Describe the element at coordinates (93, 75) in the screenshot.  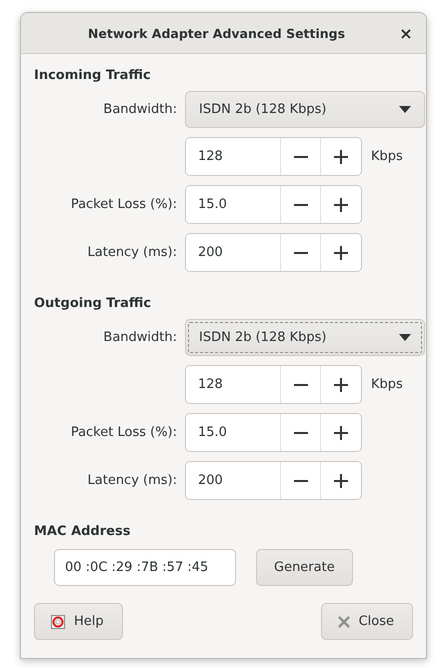
I see `section-heading: Incoming Traffic` at that location.